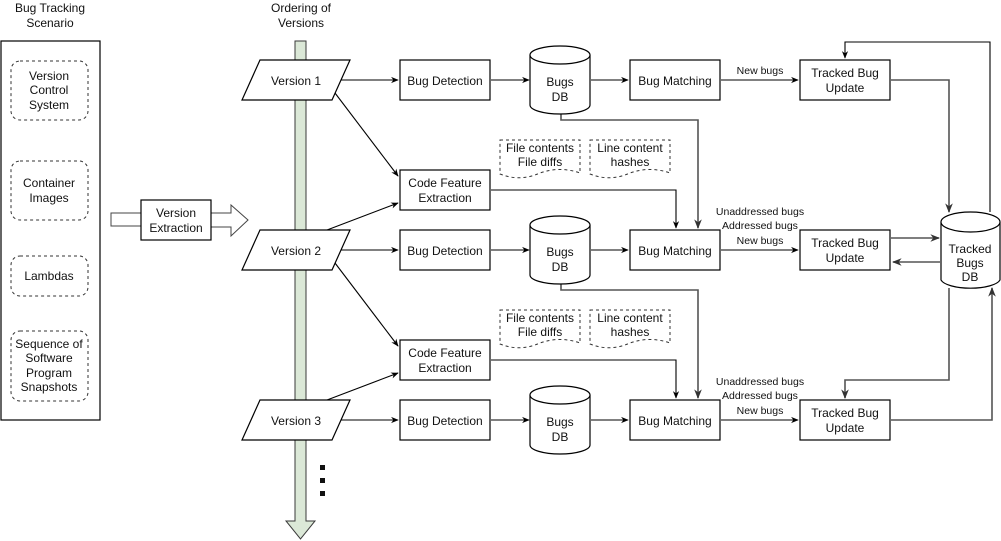 This screenshot has height=541, width=1001. Describe the element at coordinates (49, 183) in the screenshot. I see `scenario-item-text: Container` at that location.